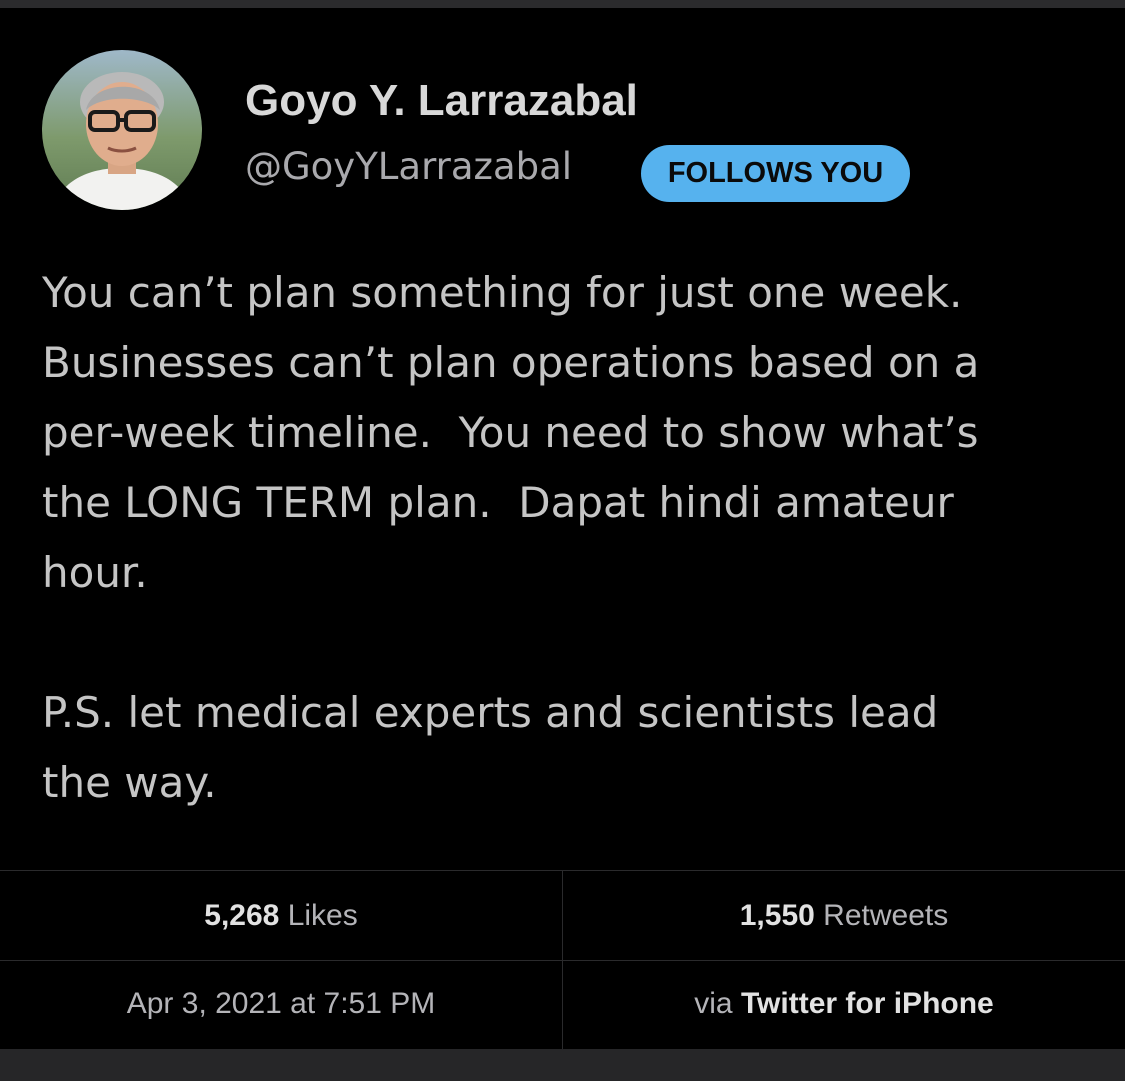  What do you see at coordinates (408, 167) in the screenshot?
I see `author-handle: @GoyYLarrazabal` at bounding box center [408, 167].